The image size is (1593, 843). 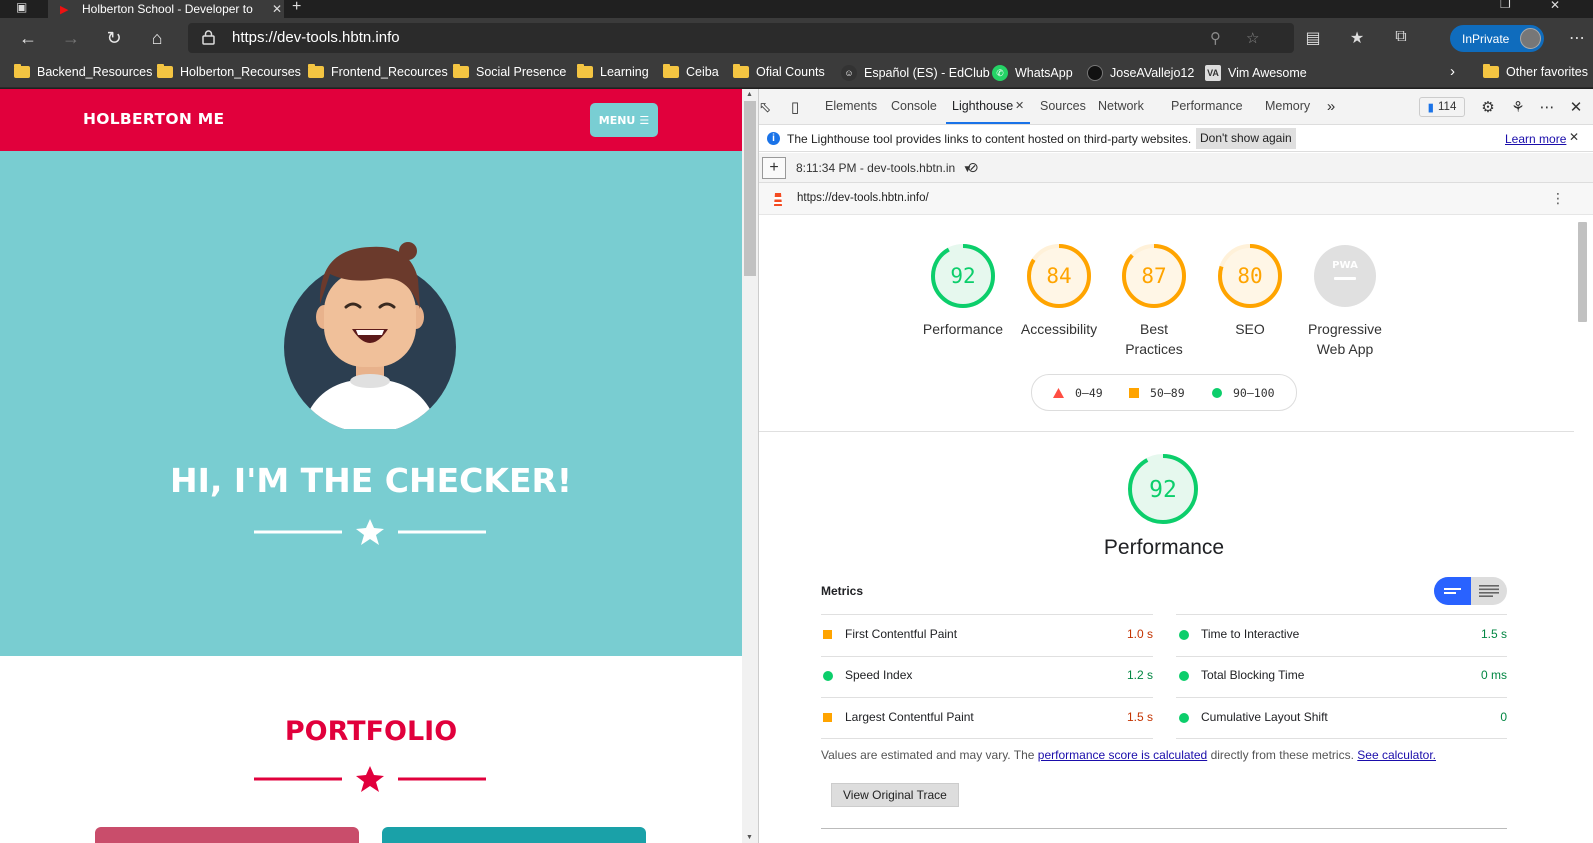 I want to click on tab-title: Holberton School - Developer to, so click(x=167, y=9).